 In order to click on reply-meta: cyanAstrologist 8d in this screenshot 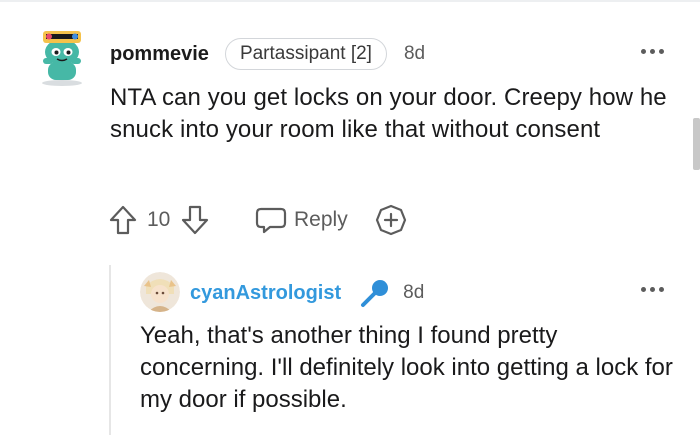, I will do `click(307, 293)`.